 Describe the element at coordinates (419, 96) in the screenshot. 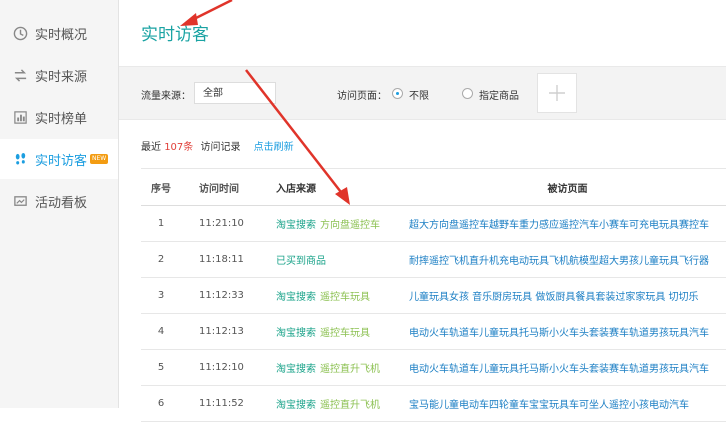

I see `radio-unlimited-label: 不限` at that location.